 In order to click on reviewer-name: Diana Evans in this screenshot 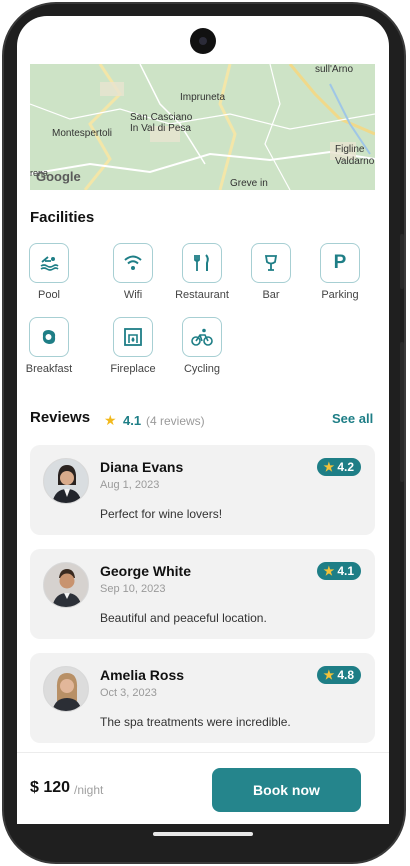, I will do `click(142, 467)`.